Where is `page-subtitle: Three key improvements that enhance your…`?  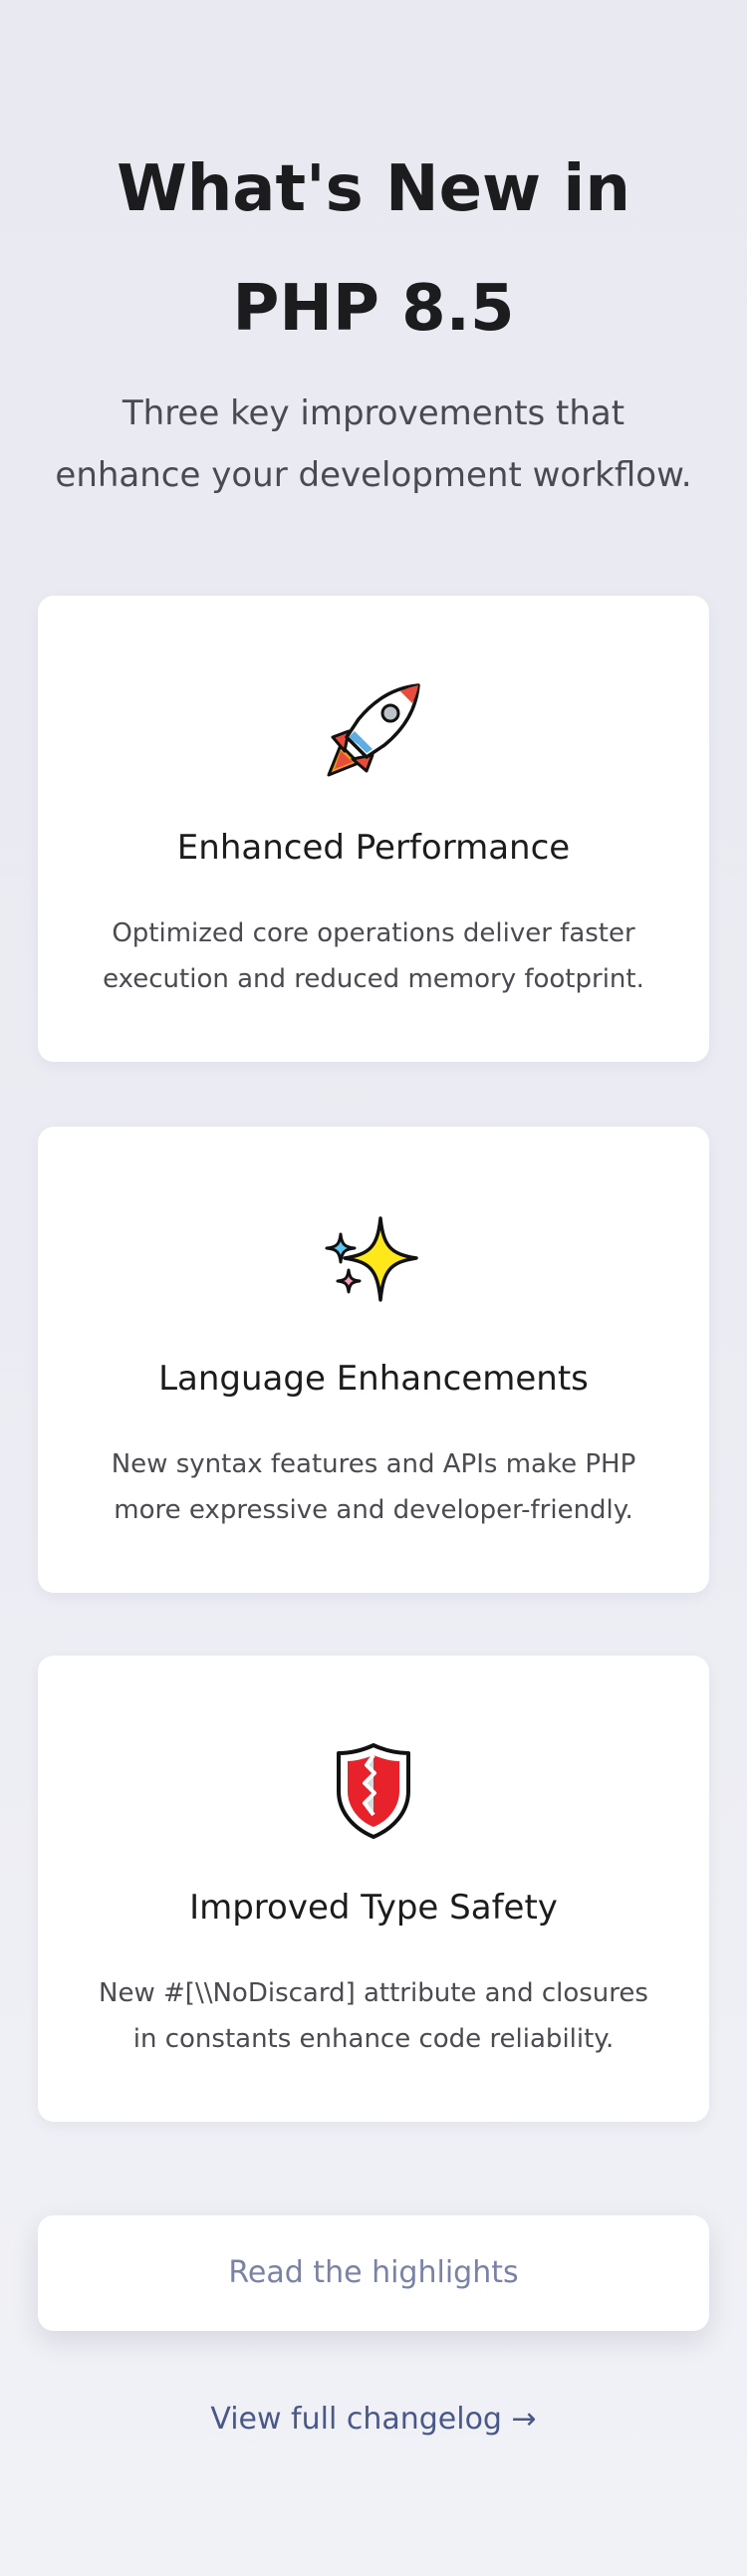 page-subtitle: Three key improvements that enhance your… is located at coordinates (373, 444).